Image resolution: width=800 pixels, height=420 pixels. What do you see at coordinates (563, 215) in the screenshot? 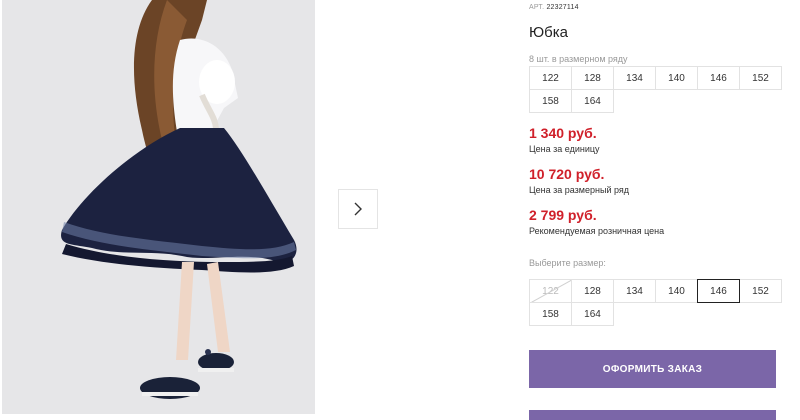
I see `retail-price: 2 799 руб.` at bounding box center [563, 215].